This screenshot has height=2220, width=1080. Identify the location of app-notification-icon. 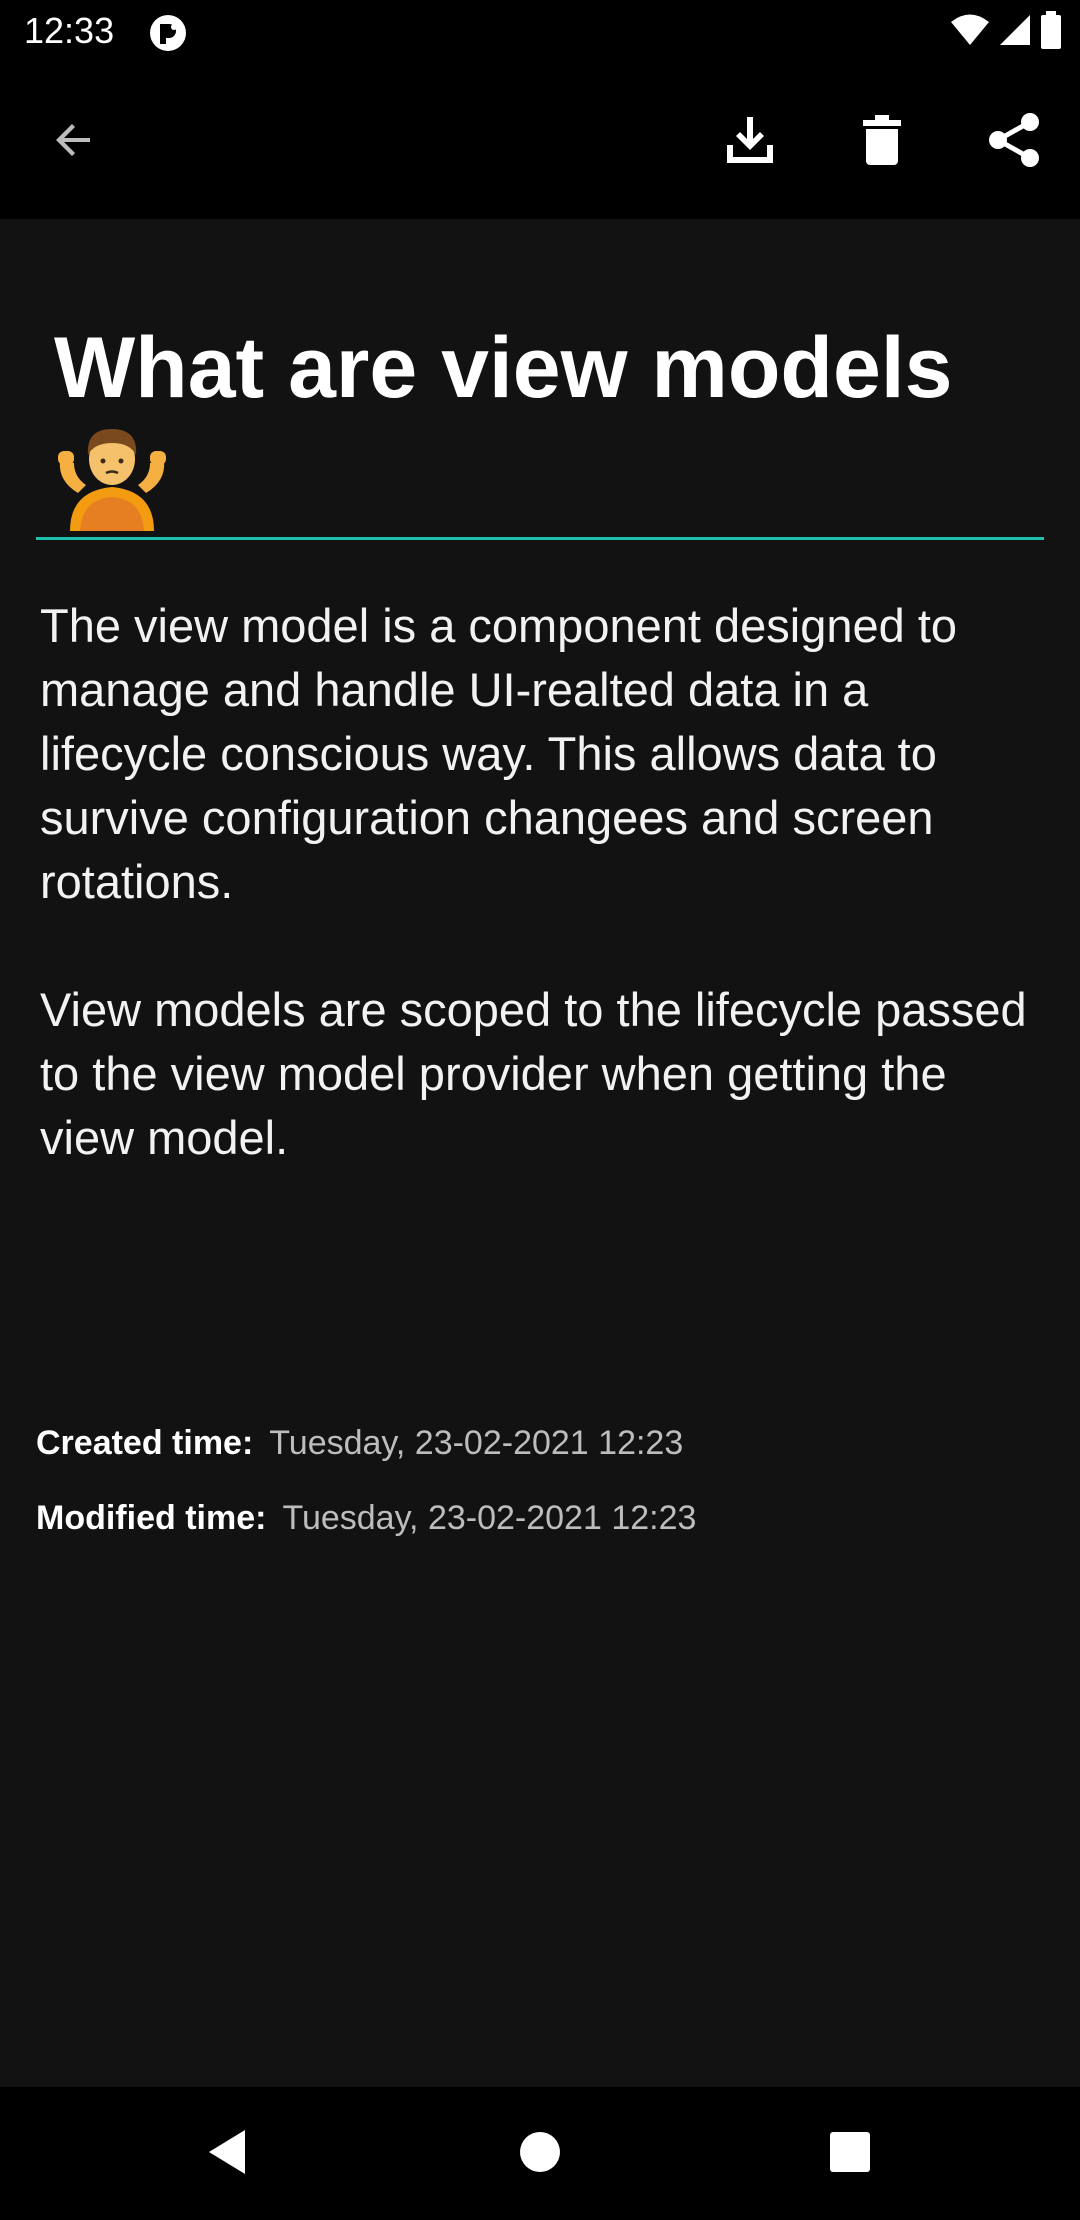
(168, 33).